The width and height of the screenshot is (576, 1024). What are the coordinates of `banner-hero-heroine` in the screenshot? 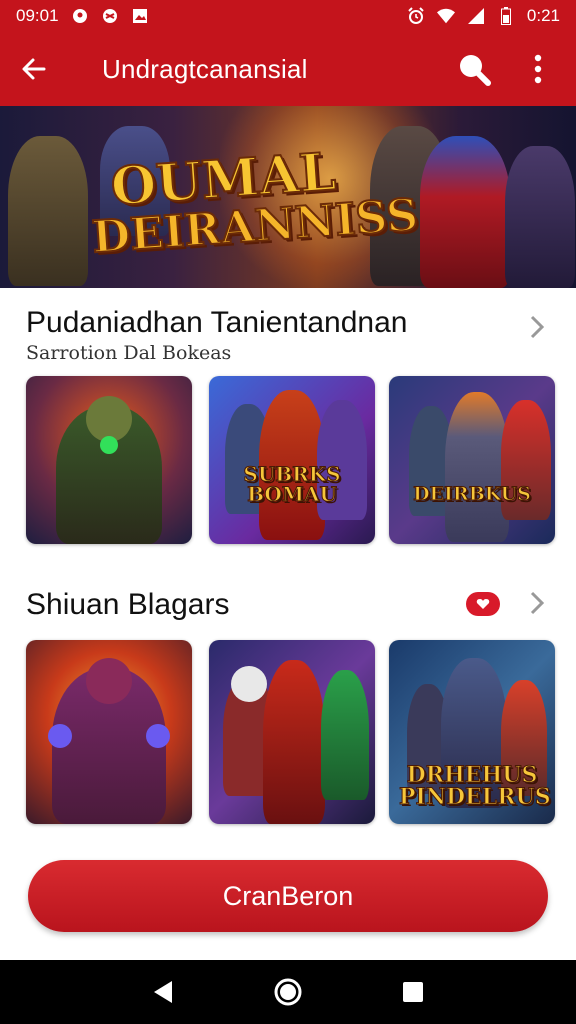 It's located at (465, 212).